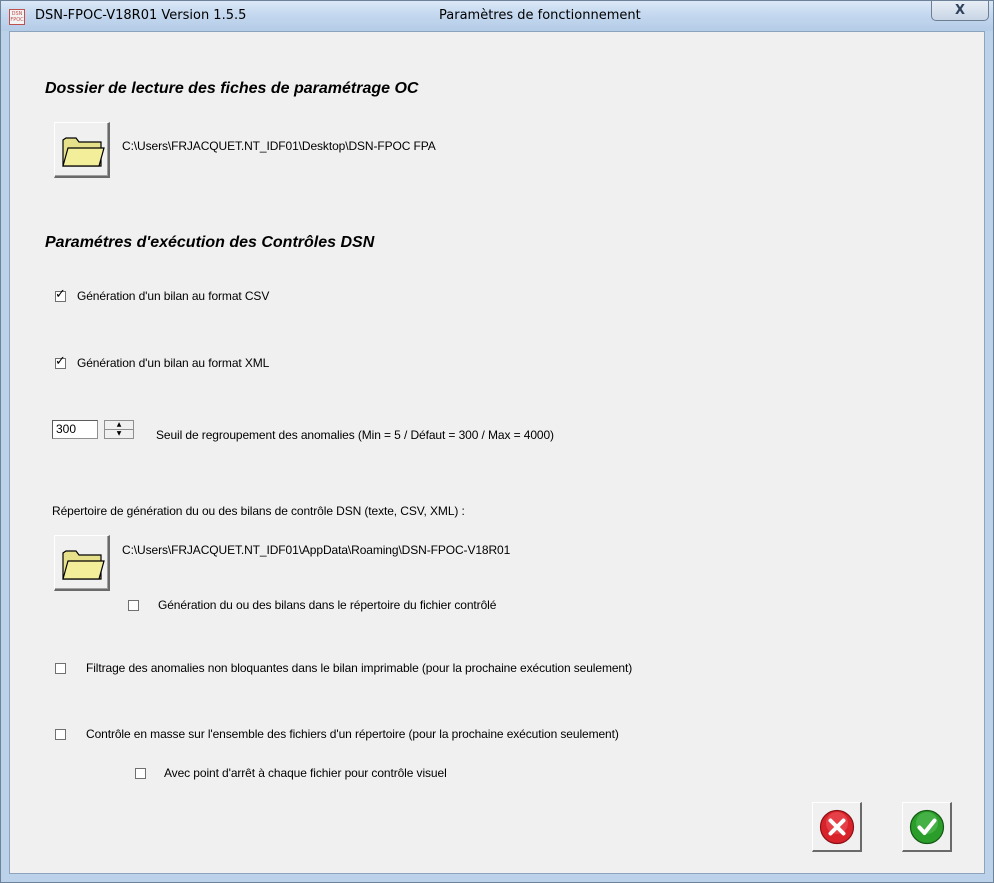 This screenshot has height=883, width=994. Describe the element at coordinates (119, 434) in the screenshot. I see `spin-down-icon: ▼` at that location.